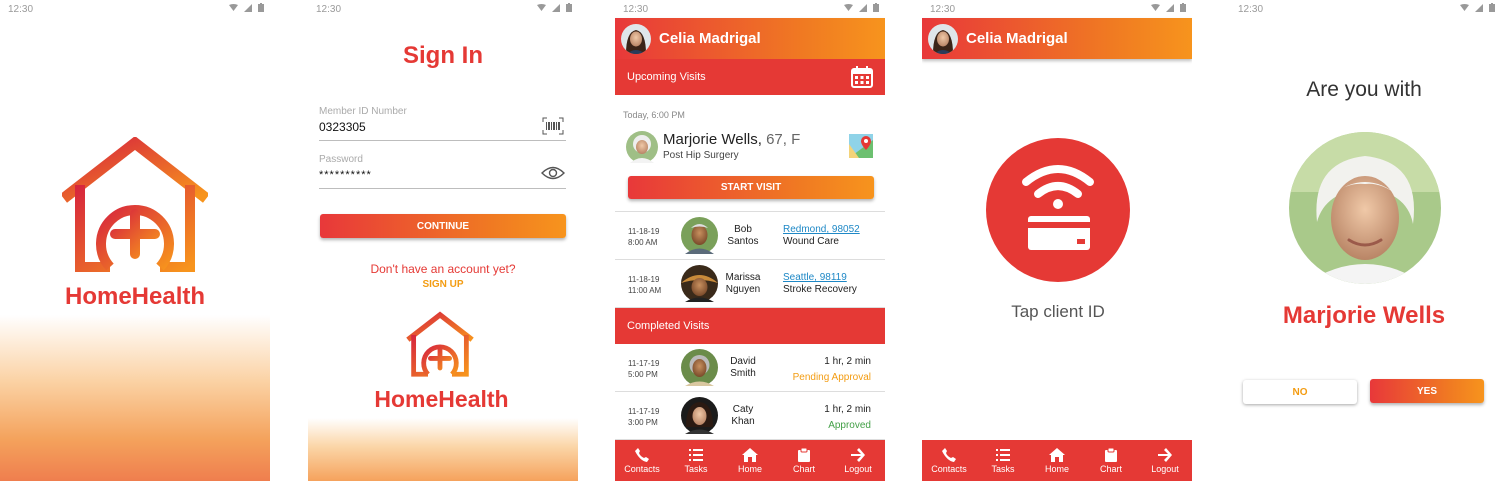  Describe the element at coordinates (783, 139) in the screenshot. I see `featured-patient-age: 67, F` at that location.